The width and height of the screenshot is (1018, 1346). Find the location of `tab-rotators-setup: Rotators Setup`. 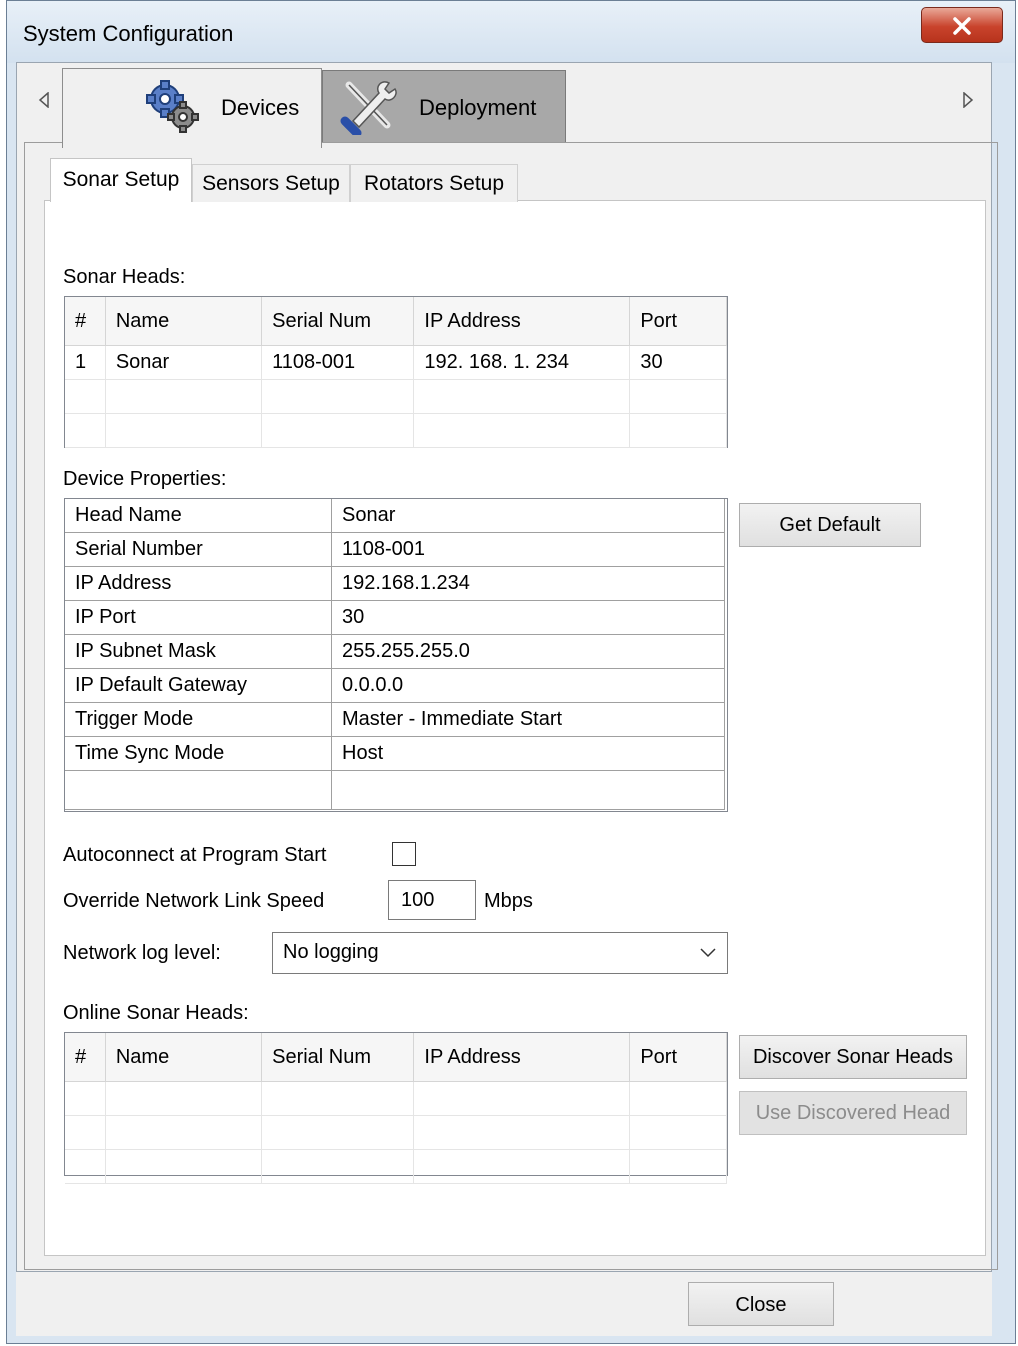

tab-rotators-setup: Rotators Setup is located at coordinates (434, 183).